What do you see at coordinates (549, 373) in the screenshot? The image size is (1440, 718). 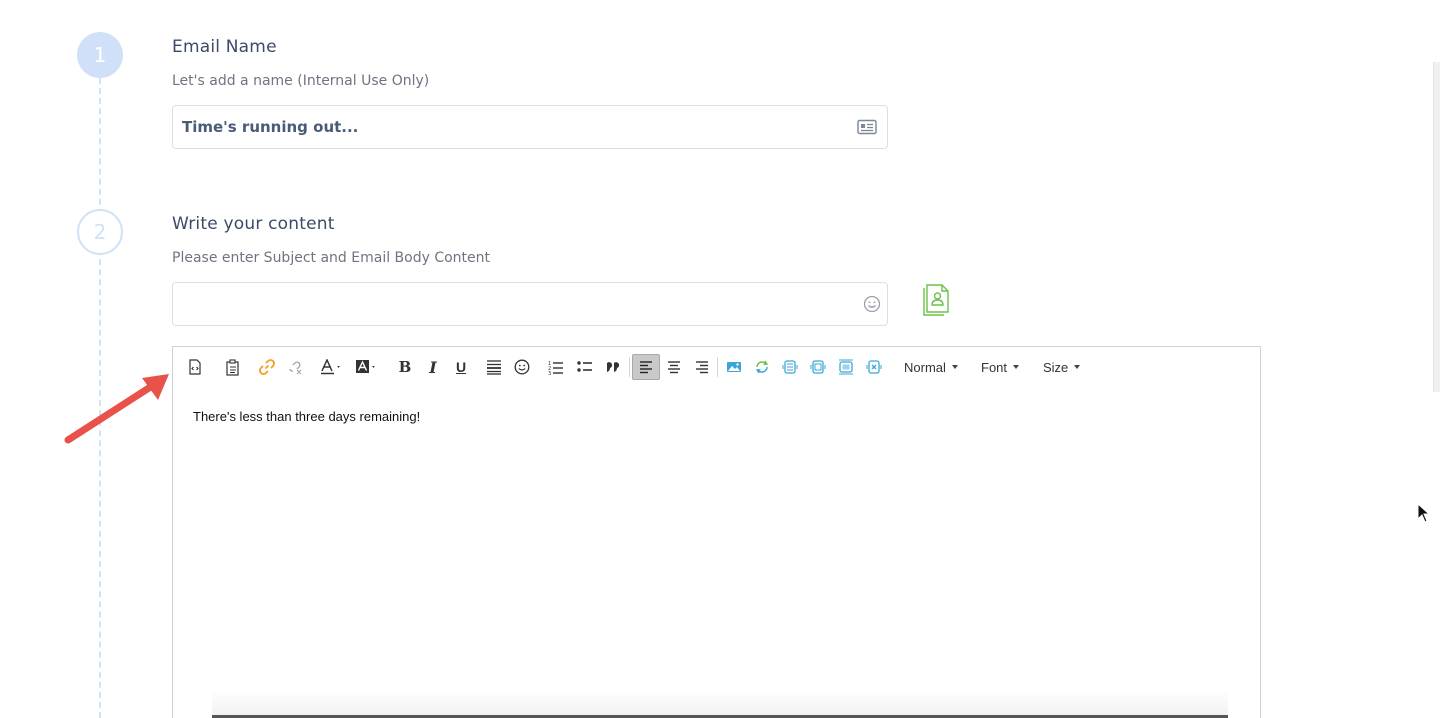 I see `svg-text: 3` at bounding box center [549, 373].